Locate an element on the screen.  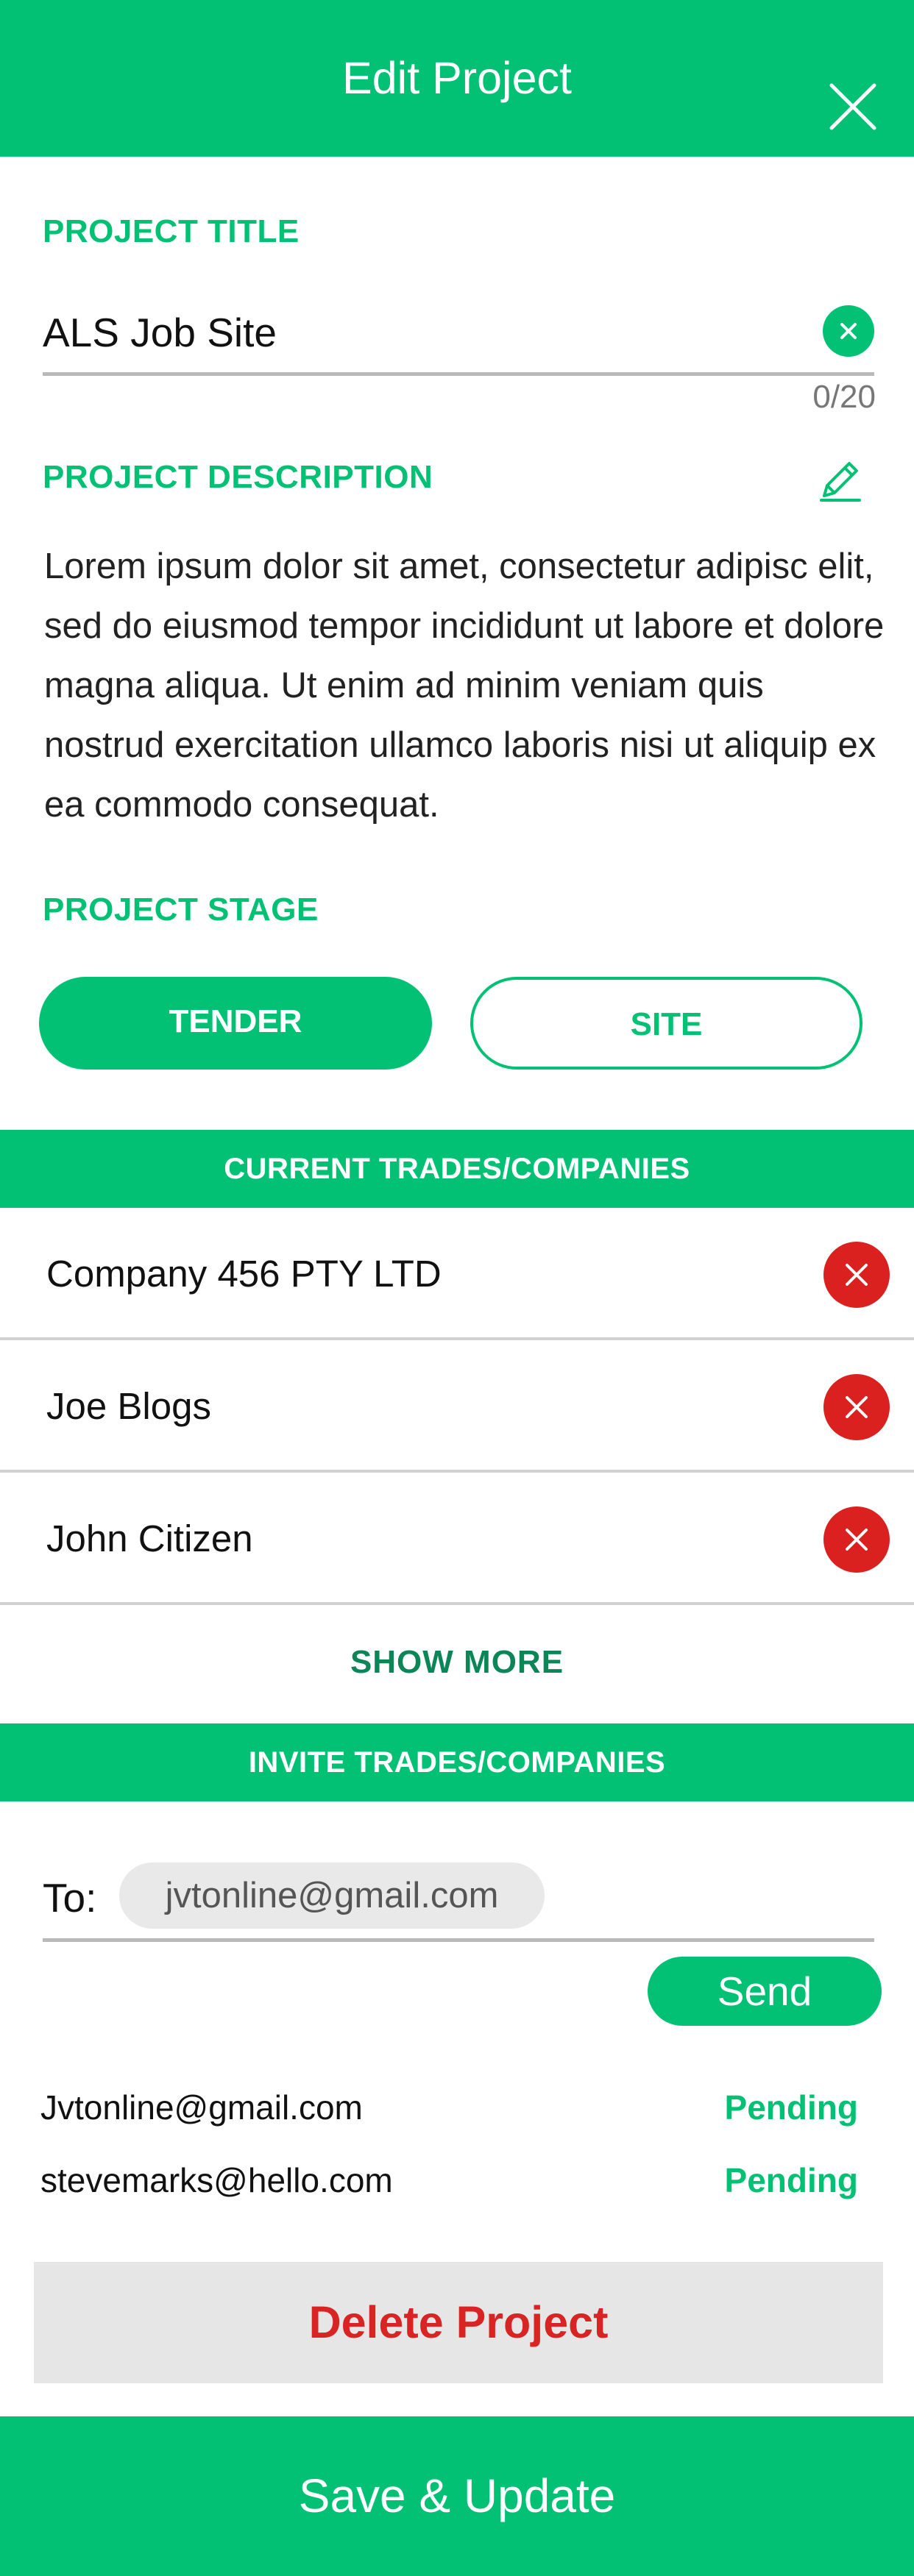
pencil-icon is located at coordinates (840, 479).